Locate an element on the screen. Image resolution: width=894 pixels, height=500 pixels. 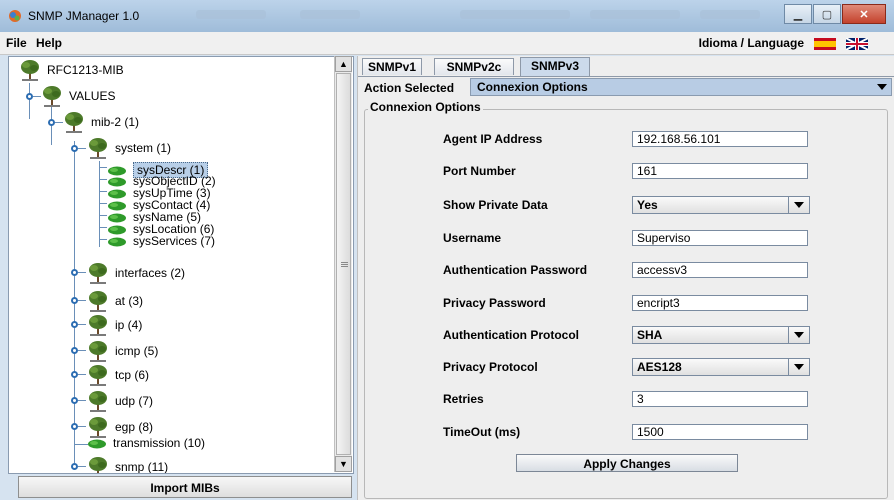
scroll-up-icon: ▲ is located at coordinates (343, 64).